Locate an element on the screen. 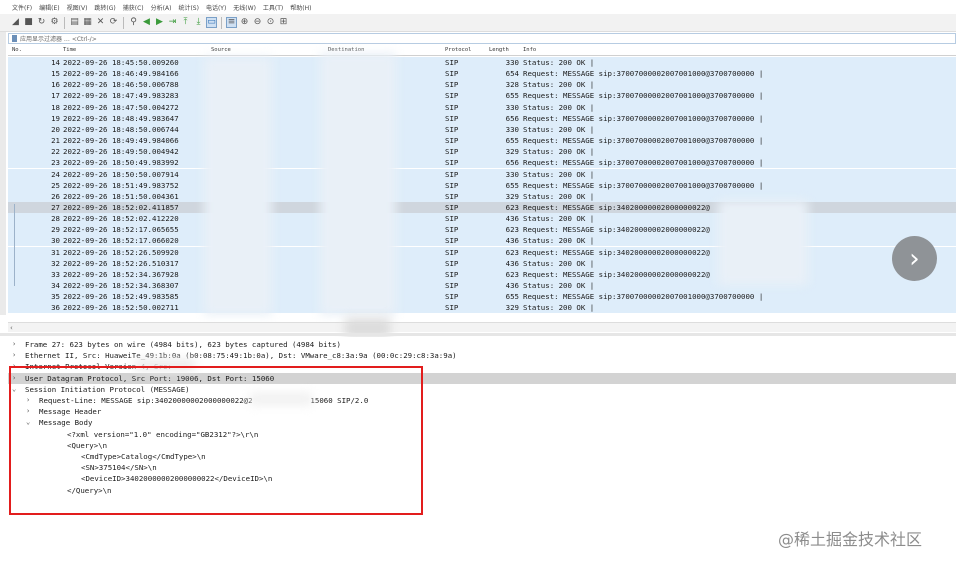 The height and width of the screenshot is (564, 956). cell-length: 436 is located at coordinates (512, 219).